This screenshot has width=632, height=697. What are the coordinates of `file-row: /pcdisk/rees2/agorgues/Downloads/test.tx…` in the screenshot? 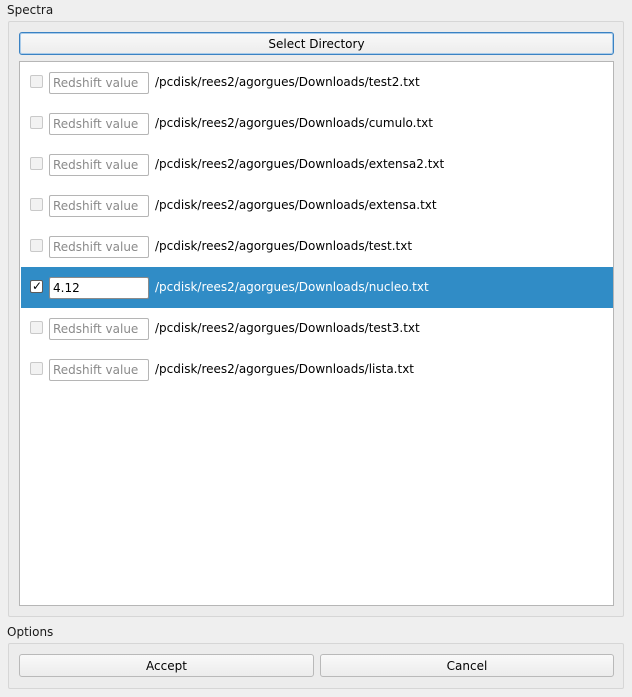 It's located at (317, 246).